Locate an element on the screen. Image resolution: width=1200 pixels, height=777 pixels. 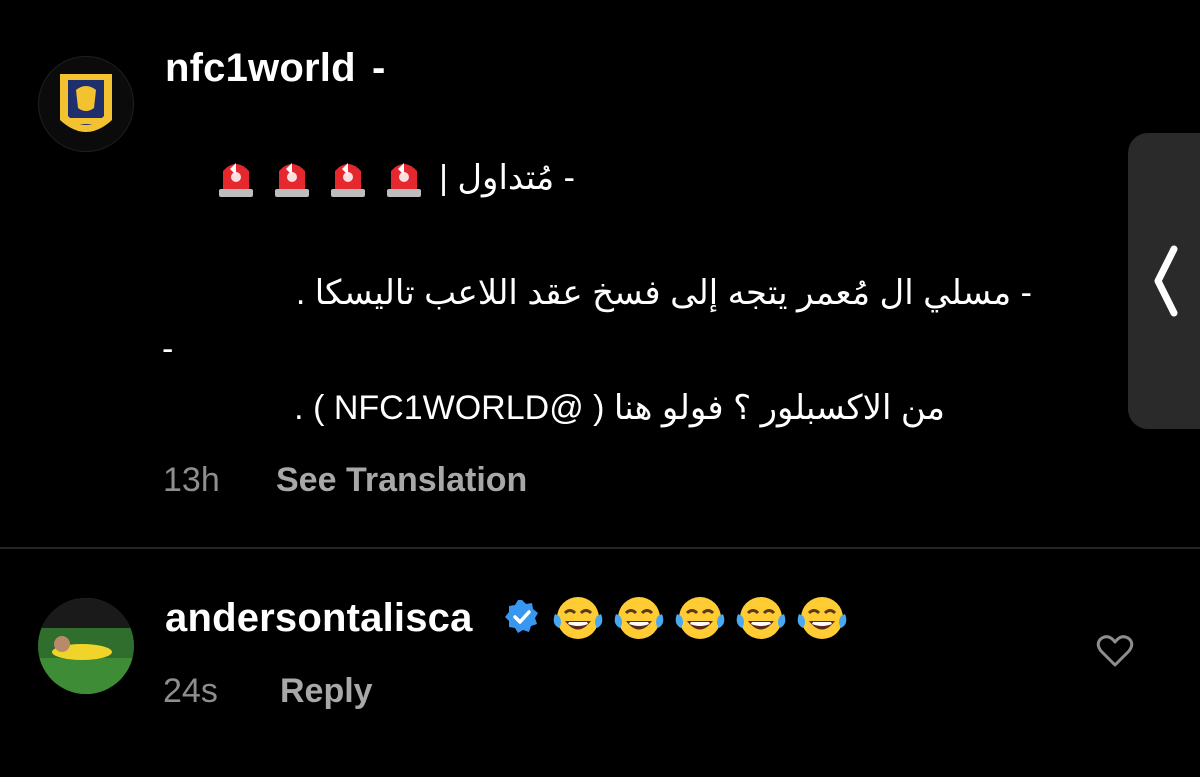
reply-emoji-group is located at coordinates (700, 618).